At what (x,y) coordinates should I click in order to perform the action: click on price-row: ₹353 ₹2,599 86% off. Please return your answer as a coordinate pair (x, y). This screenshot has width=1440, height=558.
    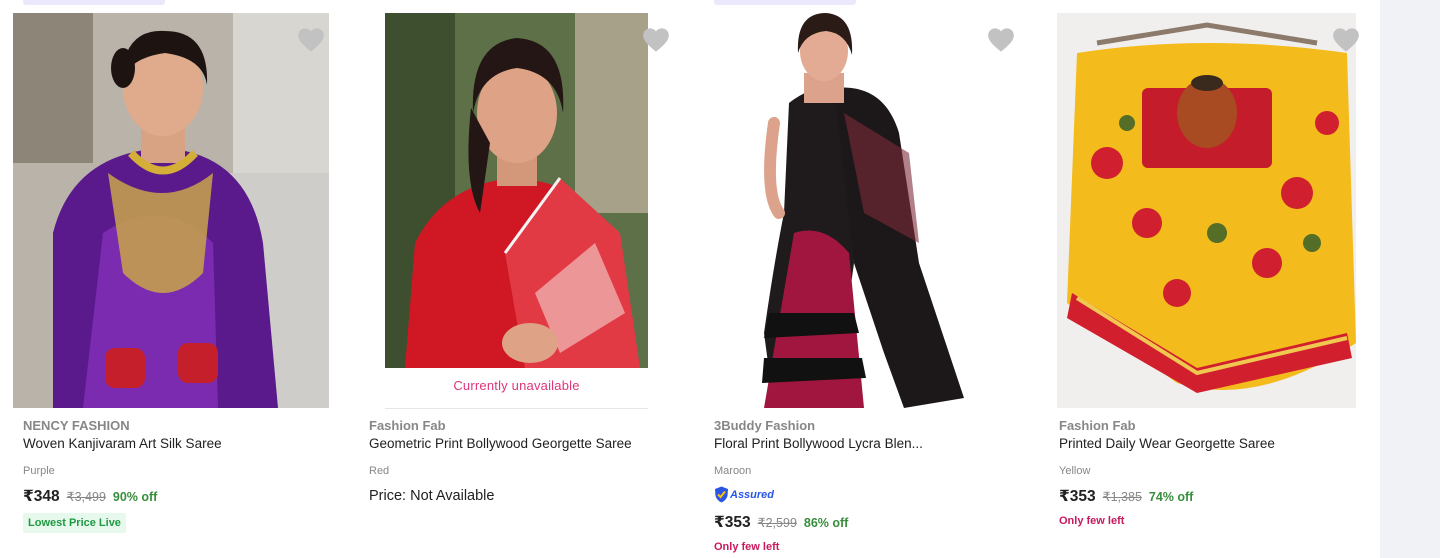
    Looking at the image, I should click on (781, 522).